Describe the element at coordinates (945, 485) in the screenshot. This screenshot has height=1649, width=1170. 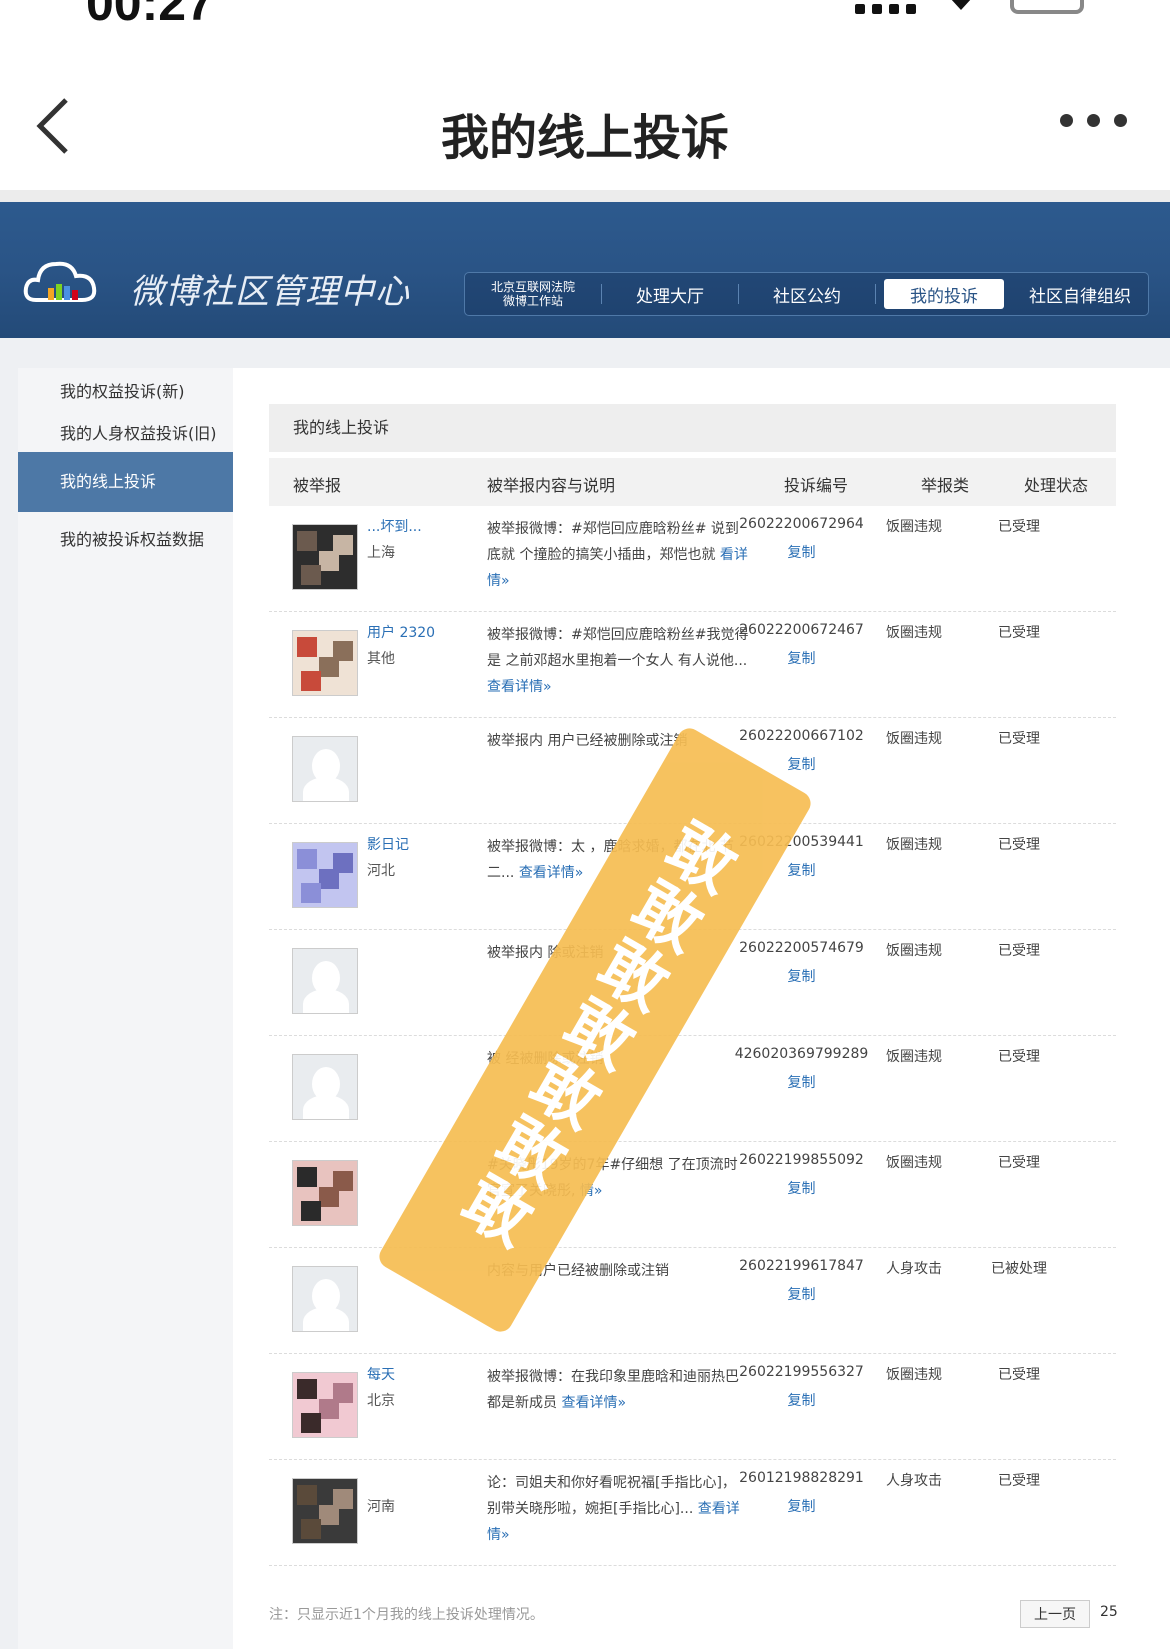
I see `col-category: 举报类` at that location.